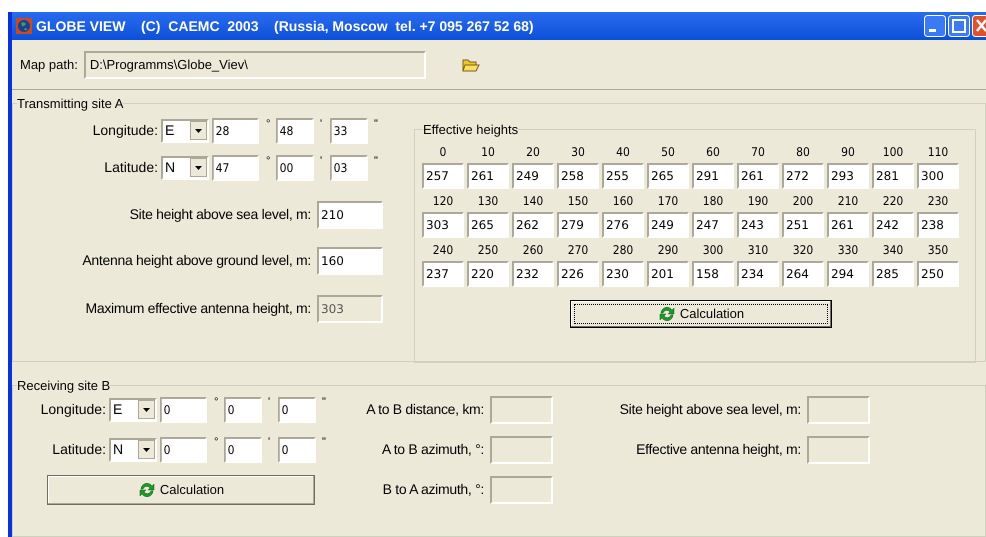 The height and width of the screenshot is (537, 986). Describe the element at coordinates (488, 274) in the screenshot. I see `height-field: 220` at that location.